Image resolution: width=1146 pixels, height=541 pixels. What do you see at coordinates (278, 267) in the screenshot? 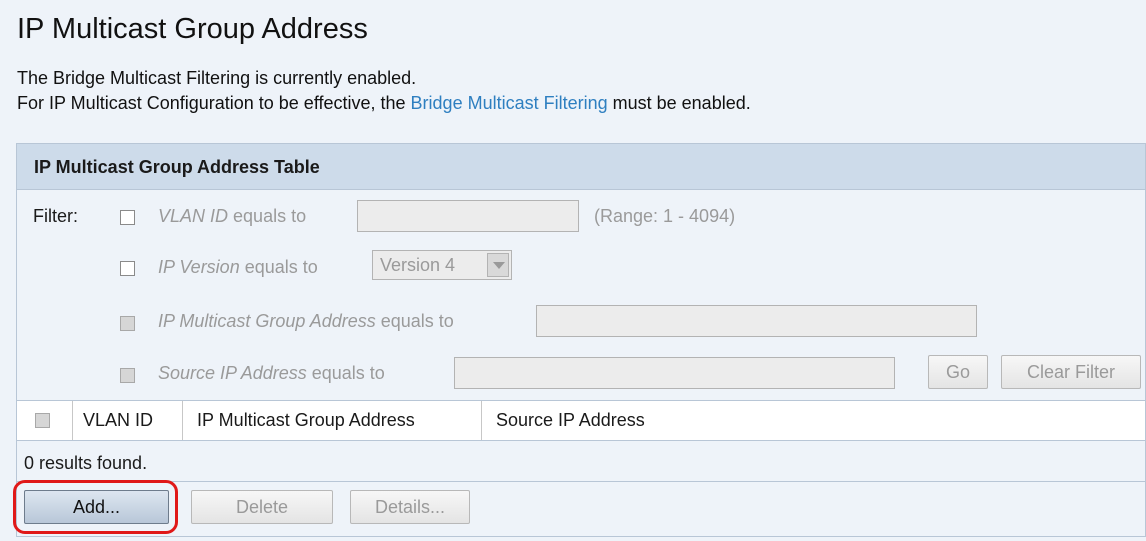
I see `ip-version-equals: equals to` at bounding box center [278, 267].